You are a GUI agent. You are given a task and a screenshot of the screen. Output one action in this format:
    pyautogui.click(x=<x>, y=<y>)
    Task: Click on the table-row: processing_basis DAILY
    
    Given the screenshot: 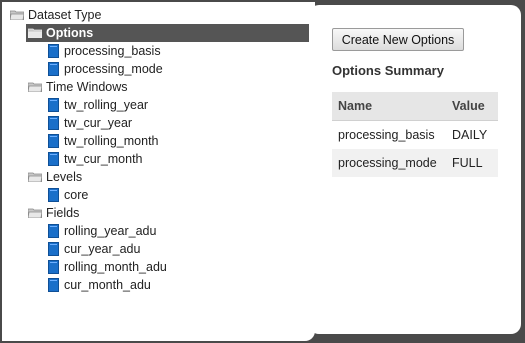 What is the action you would take?
    pyautogui.click(x=415, y=135)
    